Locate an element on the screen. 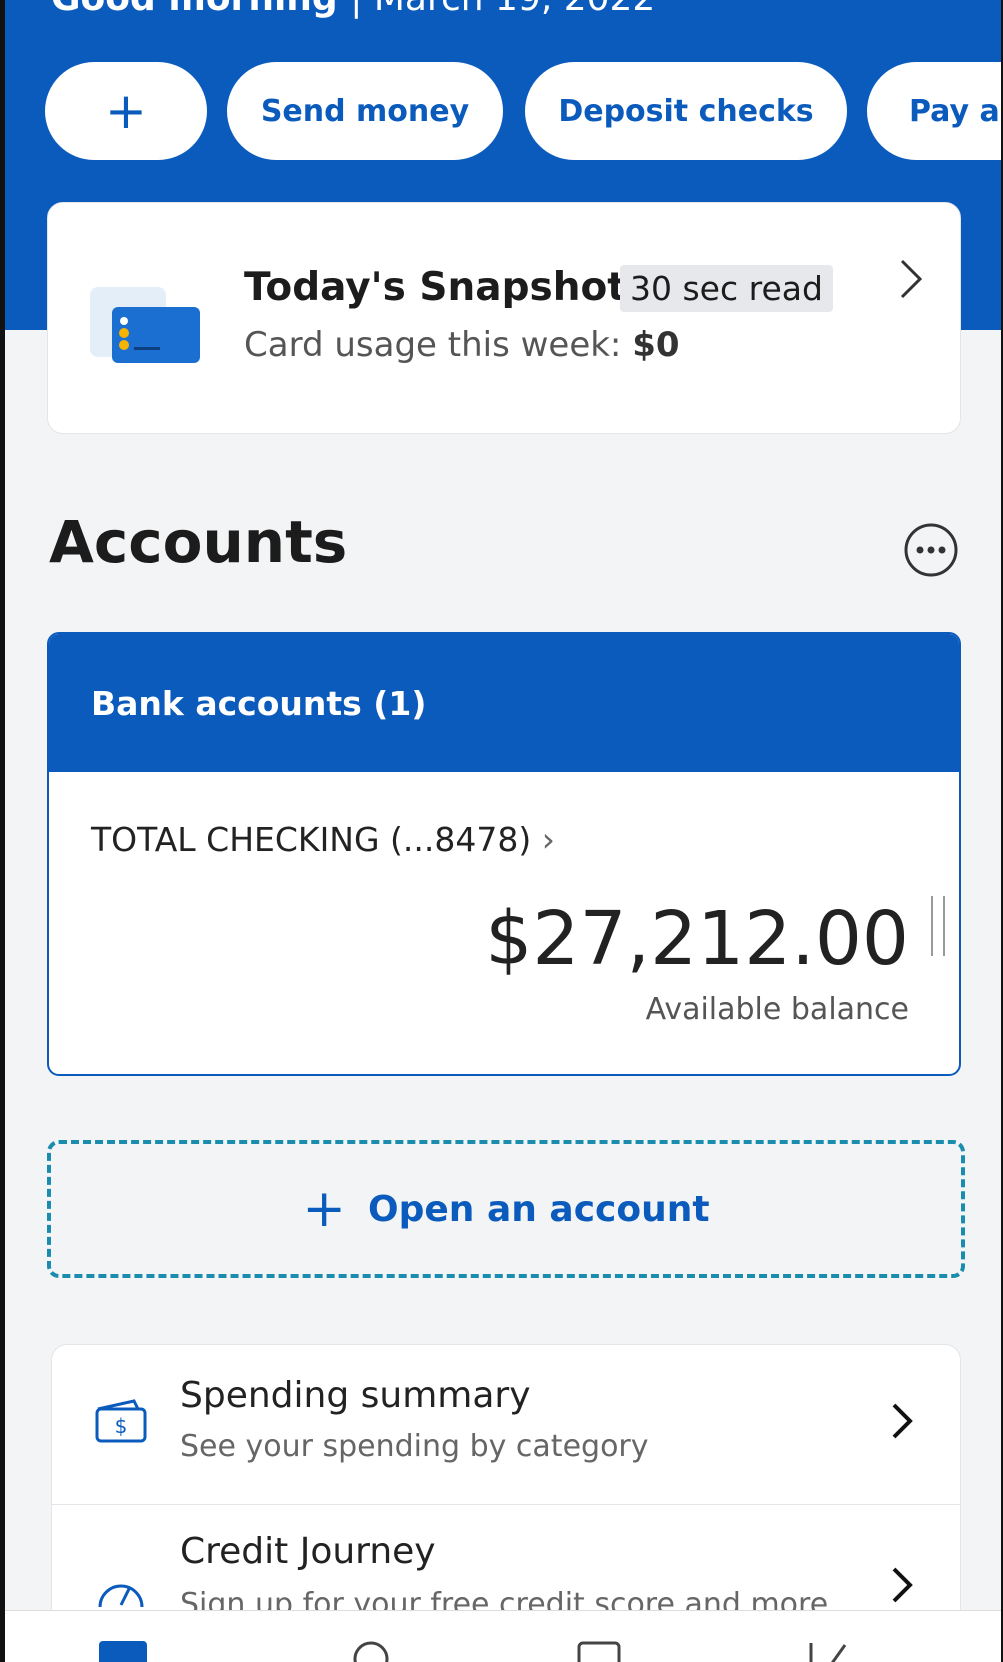 The height and width of the screenshot is (1662, 1003). greeting-line: Good morning | March 19, 2022 is located at coordinates (353, 9).